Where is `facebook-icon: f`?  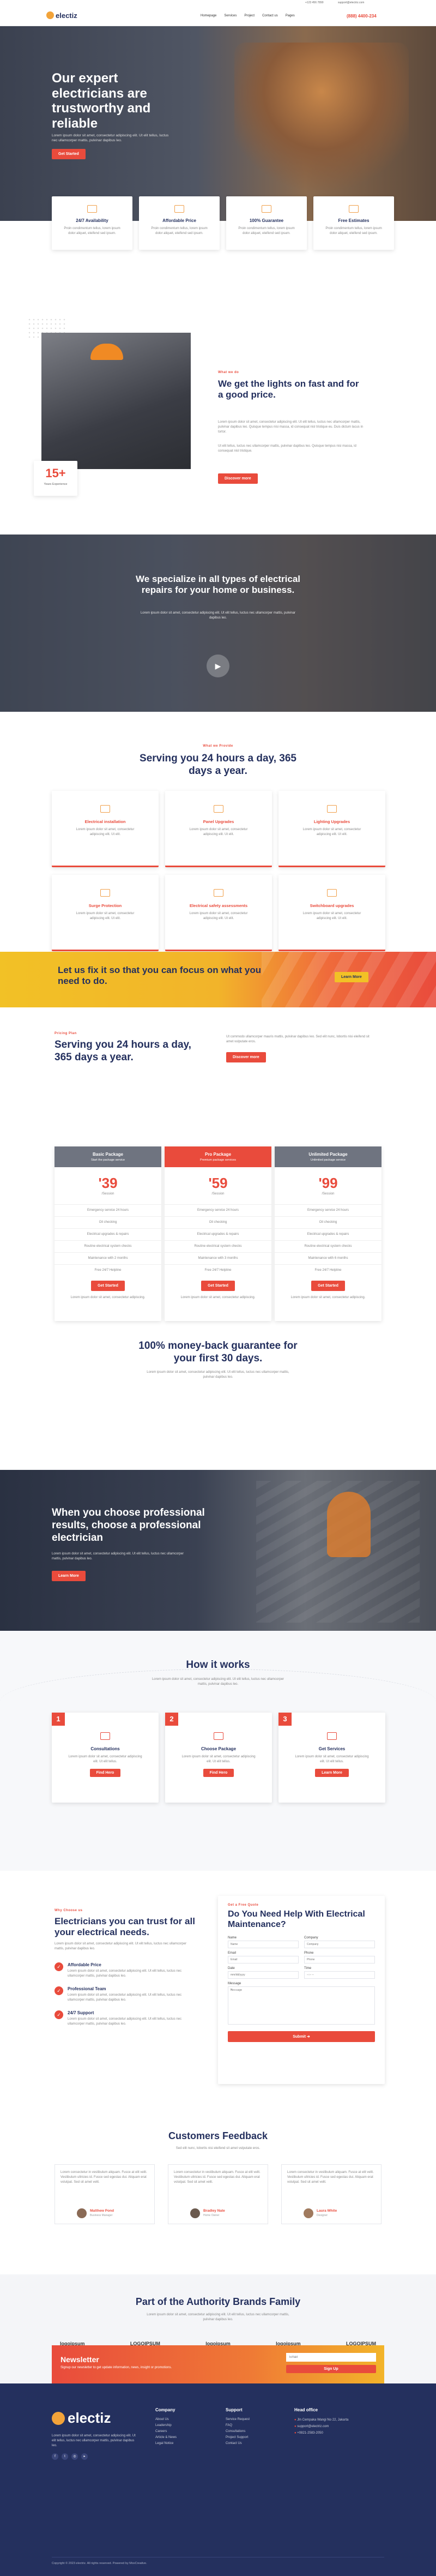 facebook-icon: f is located at coordinates (55, 2457).